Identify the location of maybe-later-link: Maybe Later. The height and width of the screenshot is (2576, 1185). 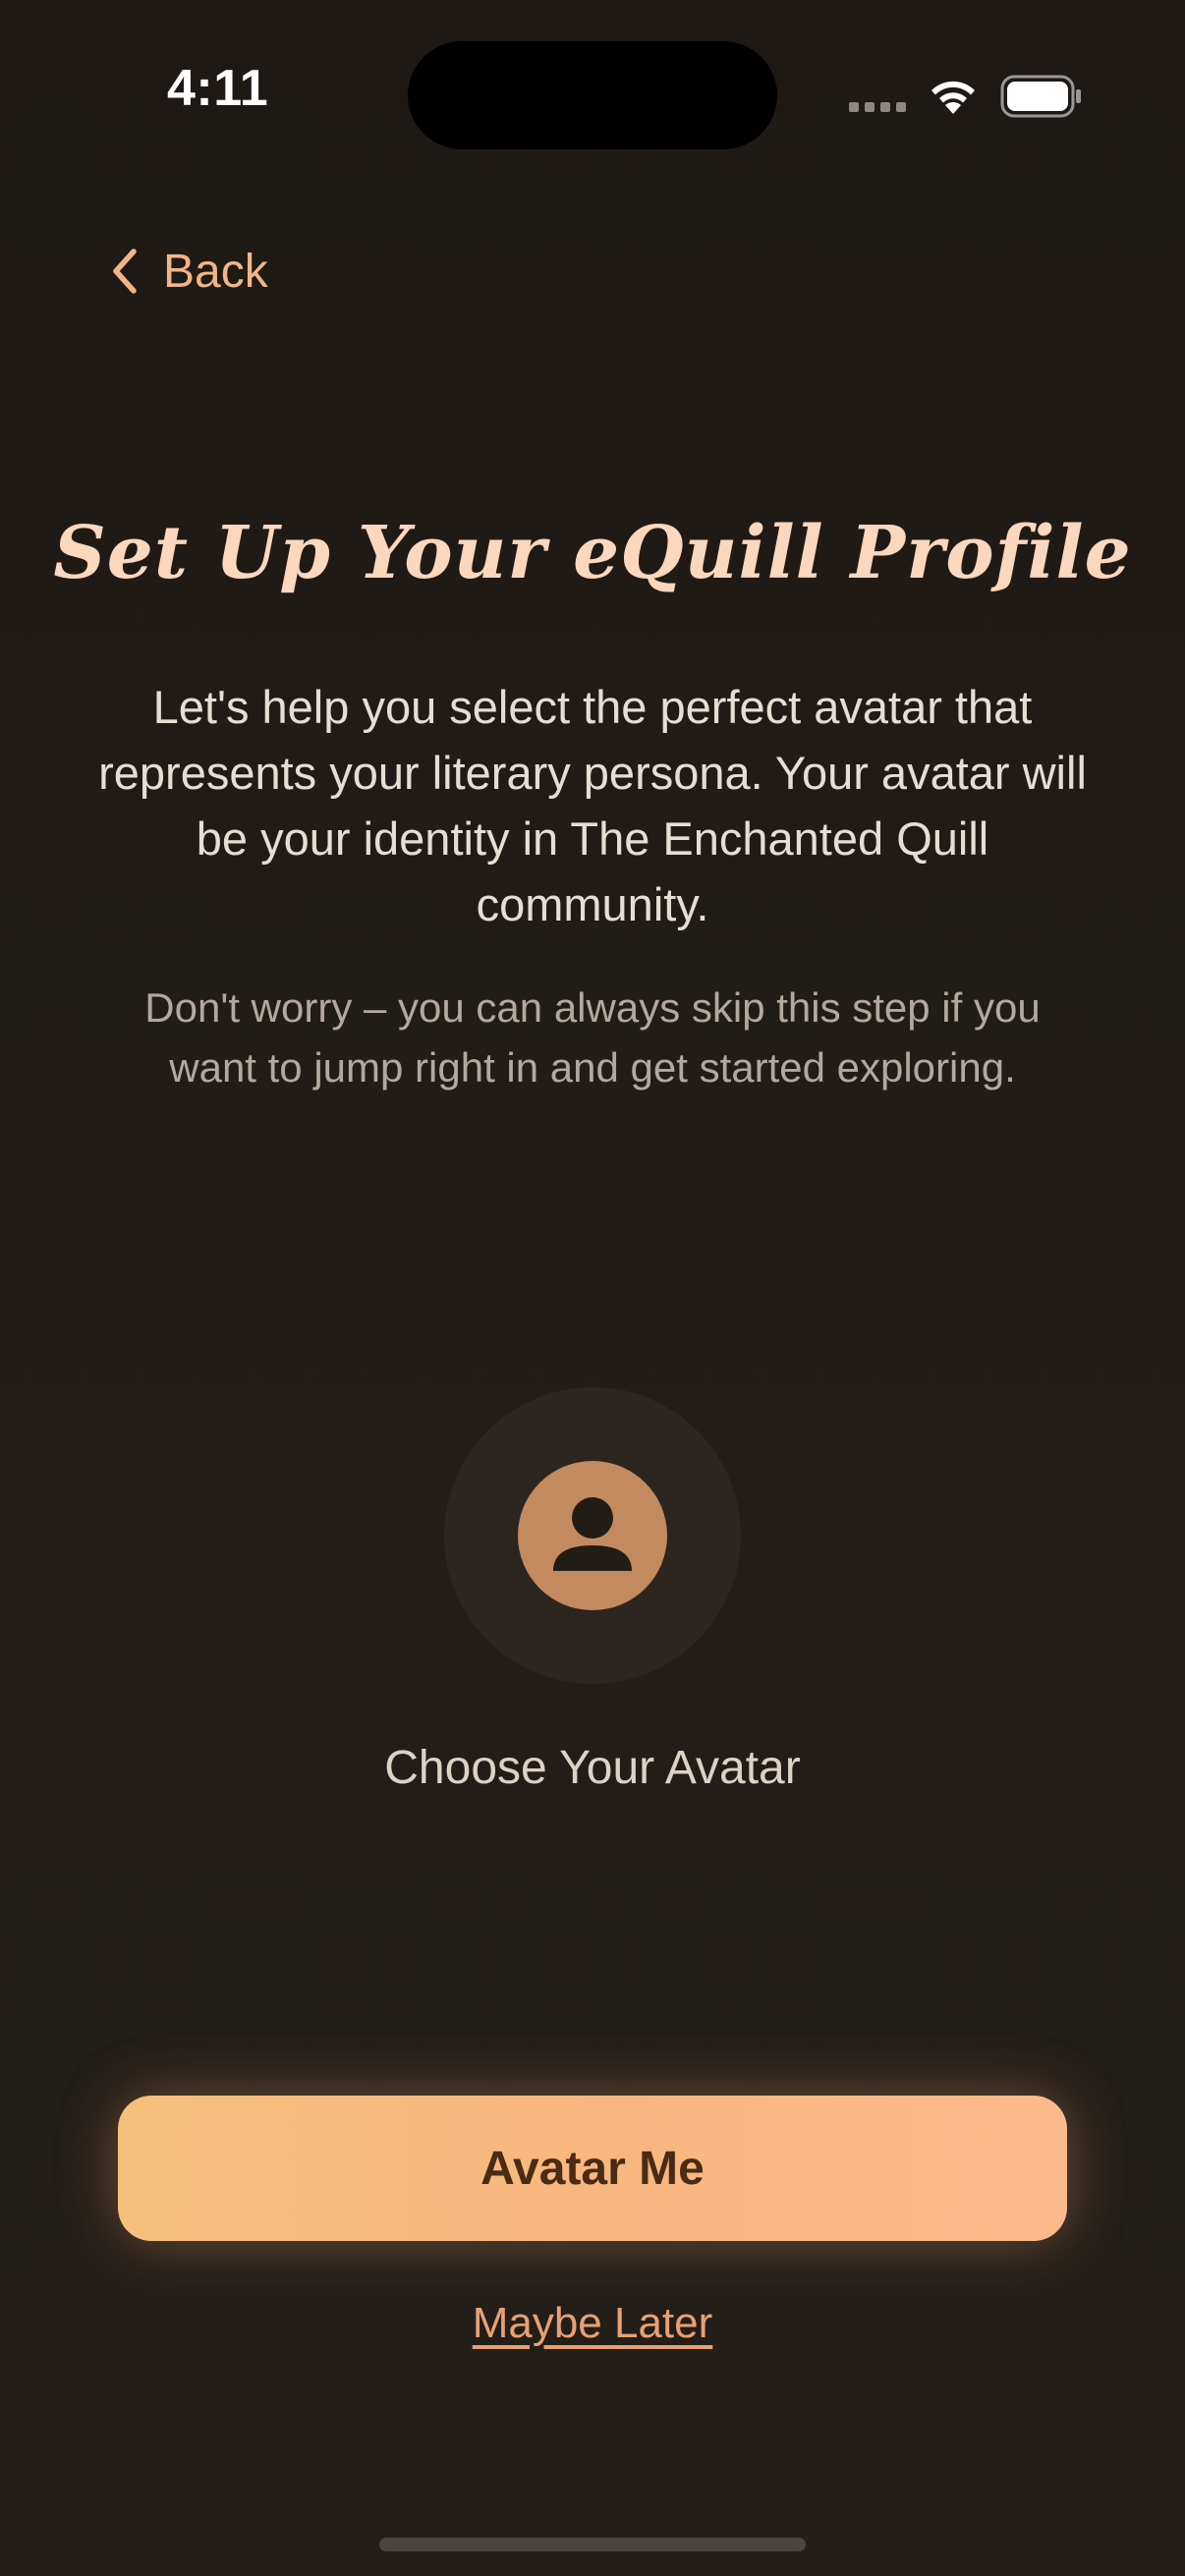
(592, 2323).